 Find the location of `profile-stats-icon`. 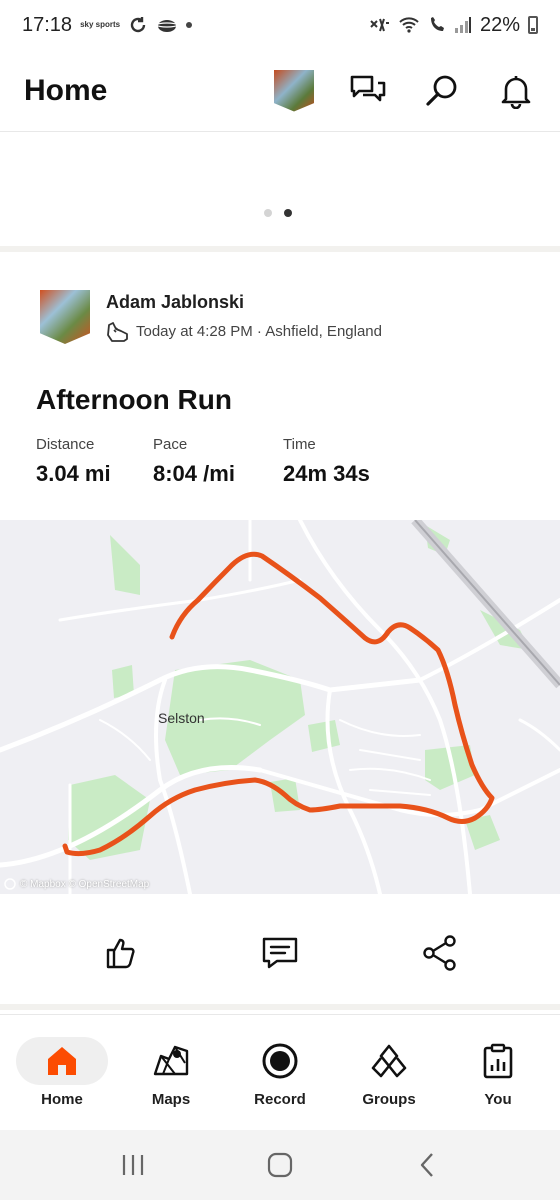

profile-stats-icon is located at coordinates (498, 1061).